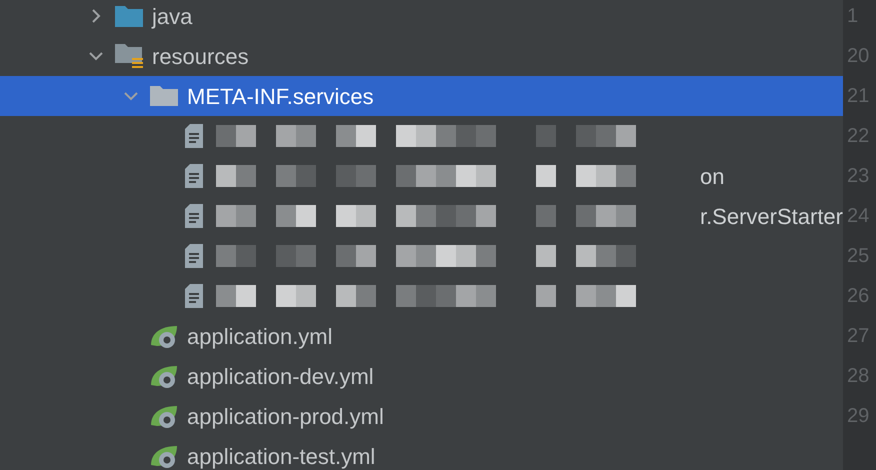  Describe the element at coordinates (260, 336) in the screenshot. I see `file-name: application.yml` at that location.